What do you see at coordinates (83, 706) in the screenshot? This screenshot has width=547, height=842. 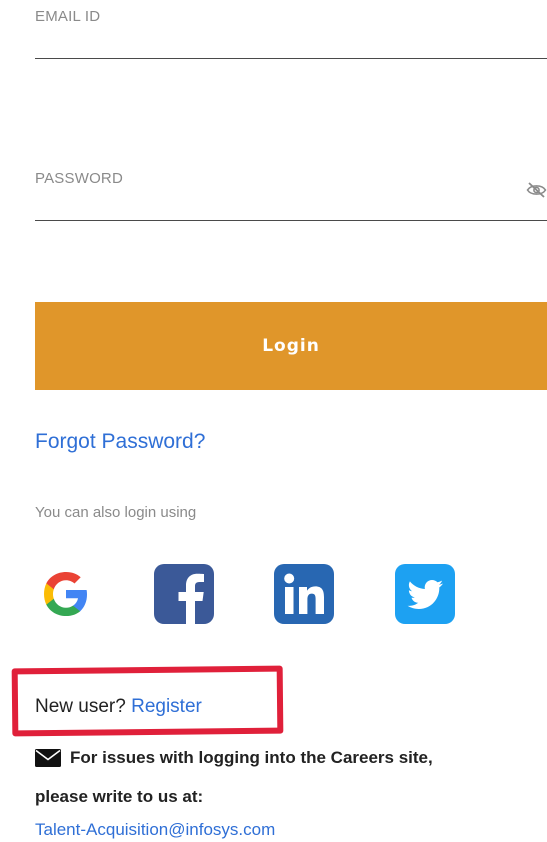 I see `new-user-prompt: New user?` at bounding box center [83, 706].